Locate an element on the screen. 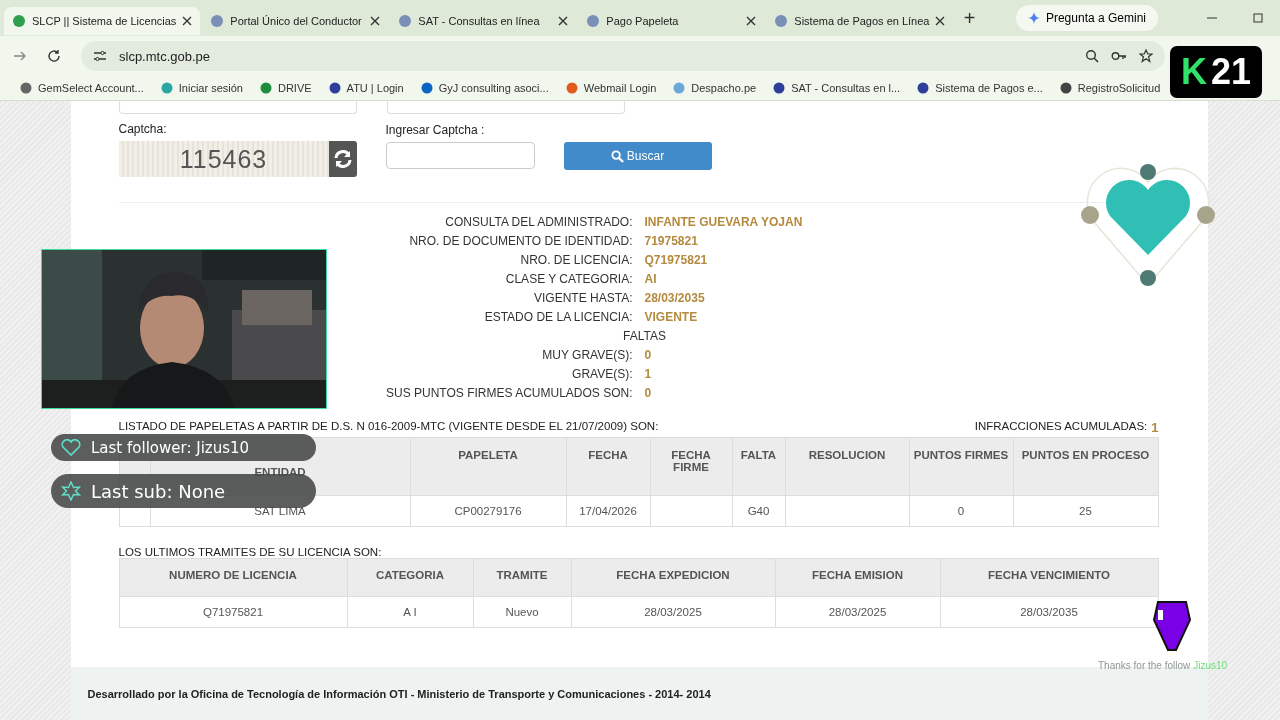  reload-icon is located at coordinates (54, 56).